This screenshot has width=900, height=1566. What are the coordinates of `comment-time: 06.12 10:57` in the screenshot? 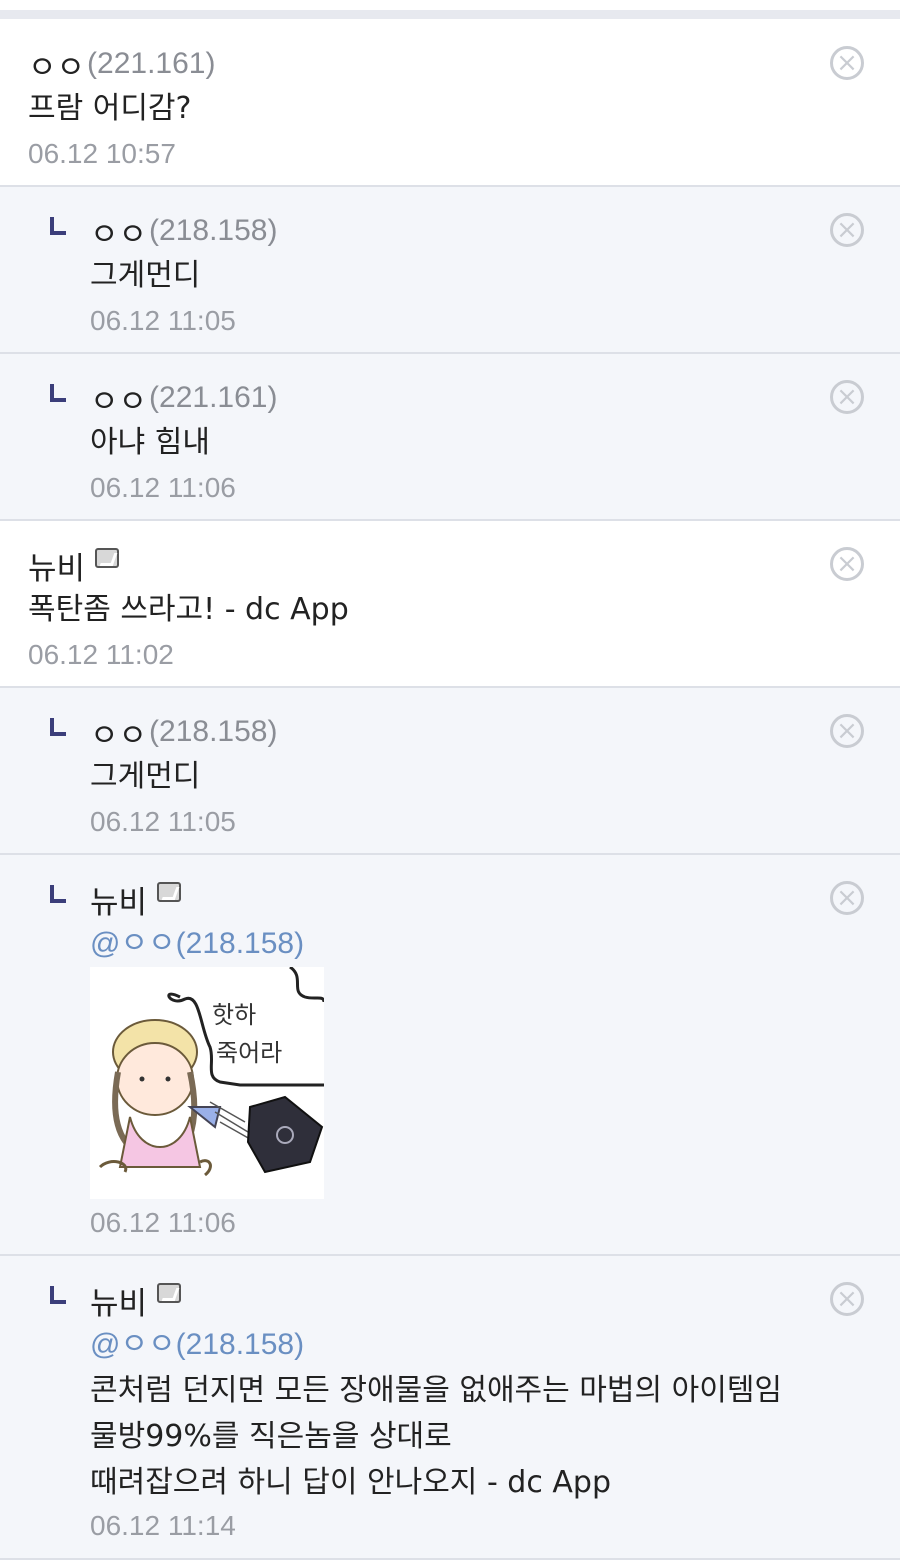 It's located at (102, 153).